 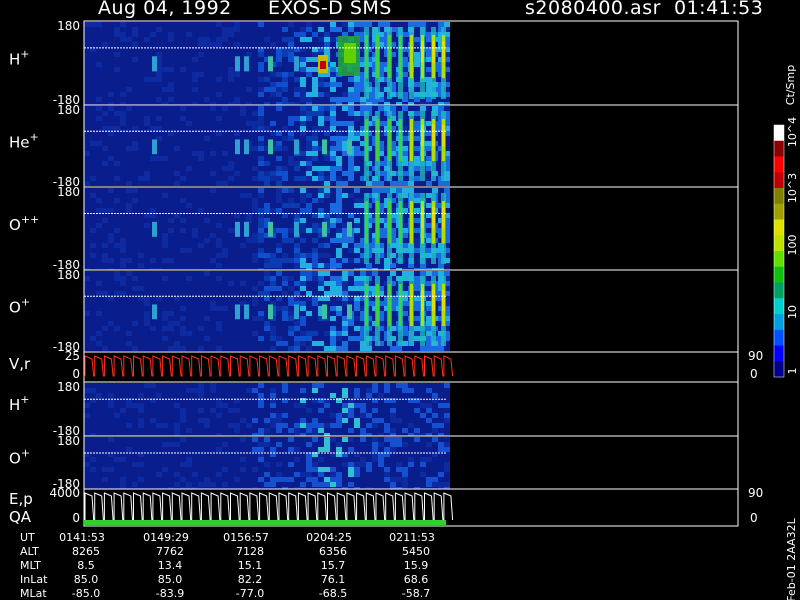 I want to click on panel-label-3: O+, so click(x=19, y=306).